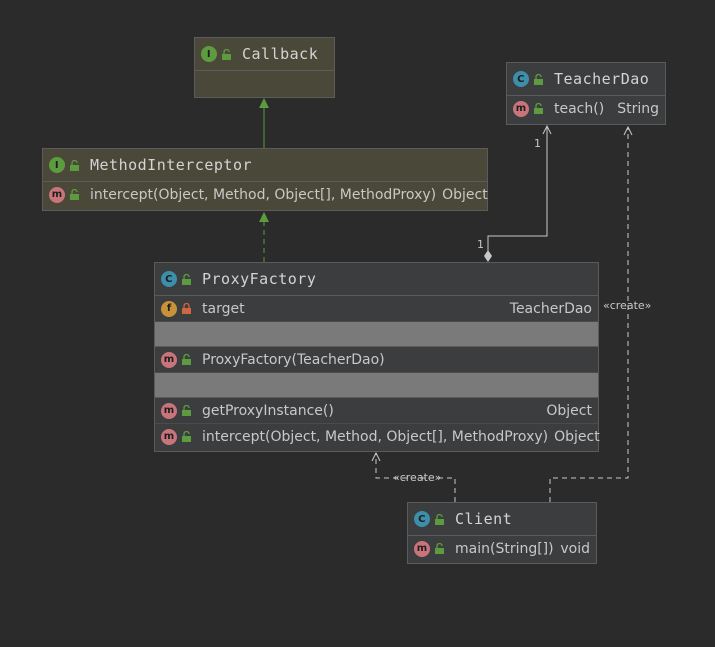 The width and height of the screenshot is (715, 647). What do you see at coordinates (579, 108) in the screenshot?
I see `method-name: teach()` at bounding box center [579, 108].